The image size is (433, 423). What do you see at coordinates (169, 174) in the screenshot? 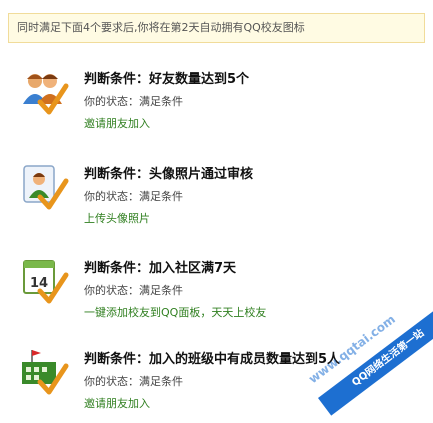
I see `condition-title: 判断条件：头像照片通过审核` at bounding box center [169, 174].